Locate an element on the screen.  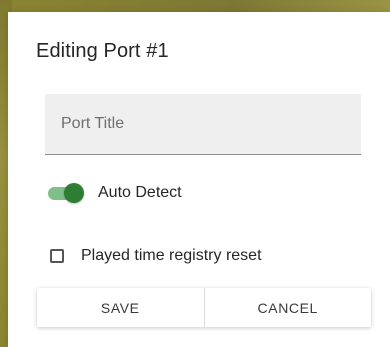
port-title-input is located at coordinates (201, 124).